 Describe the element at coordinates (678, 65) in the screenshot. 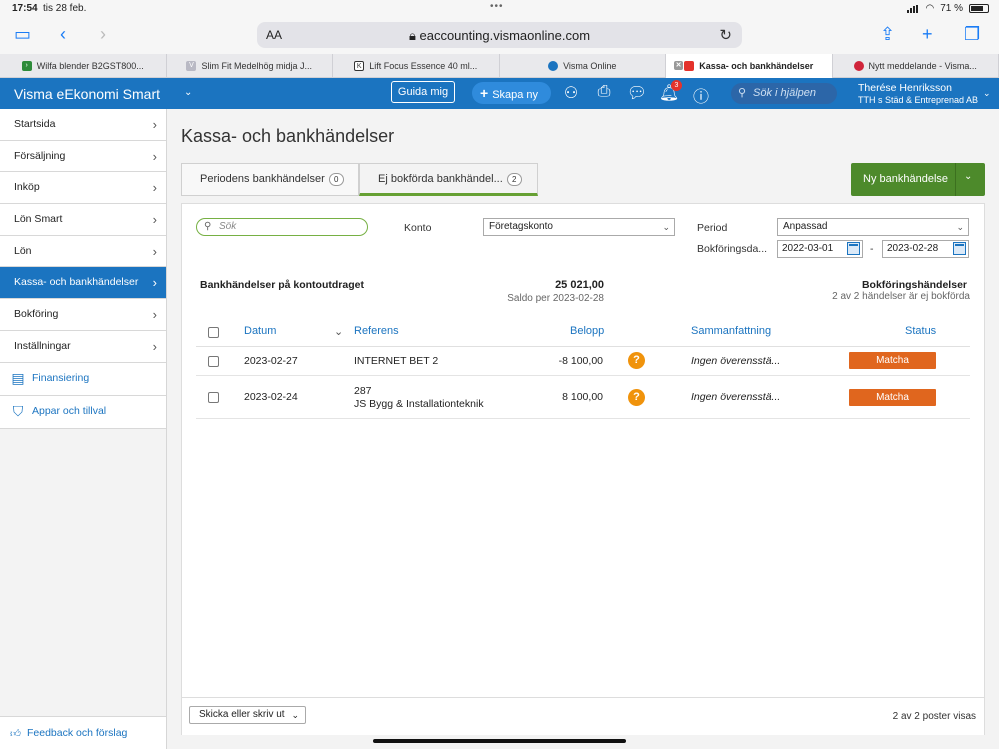

I see `close-tab-icon: ✕` at that location.